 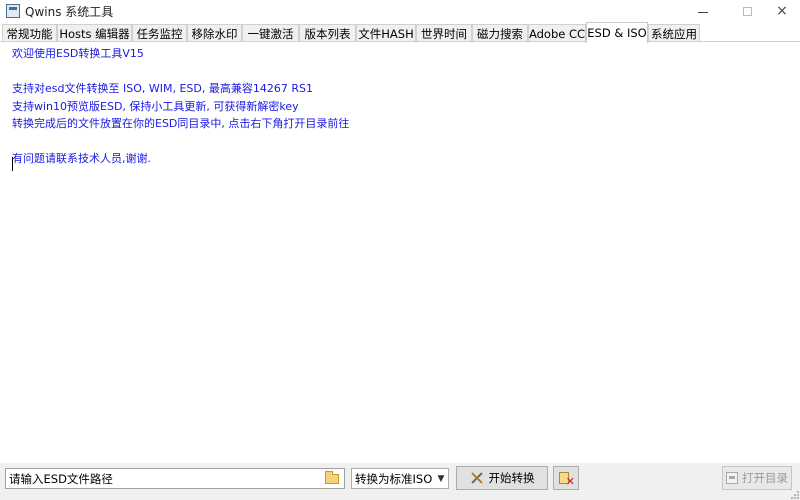 What do you see at coordinates (13, 11) in the screenshot?
I see `app-window-icon` at bounding box center [13, 11].